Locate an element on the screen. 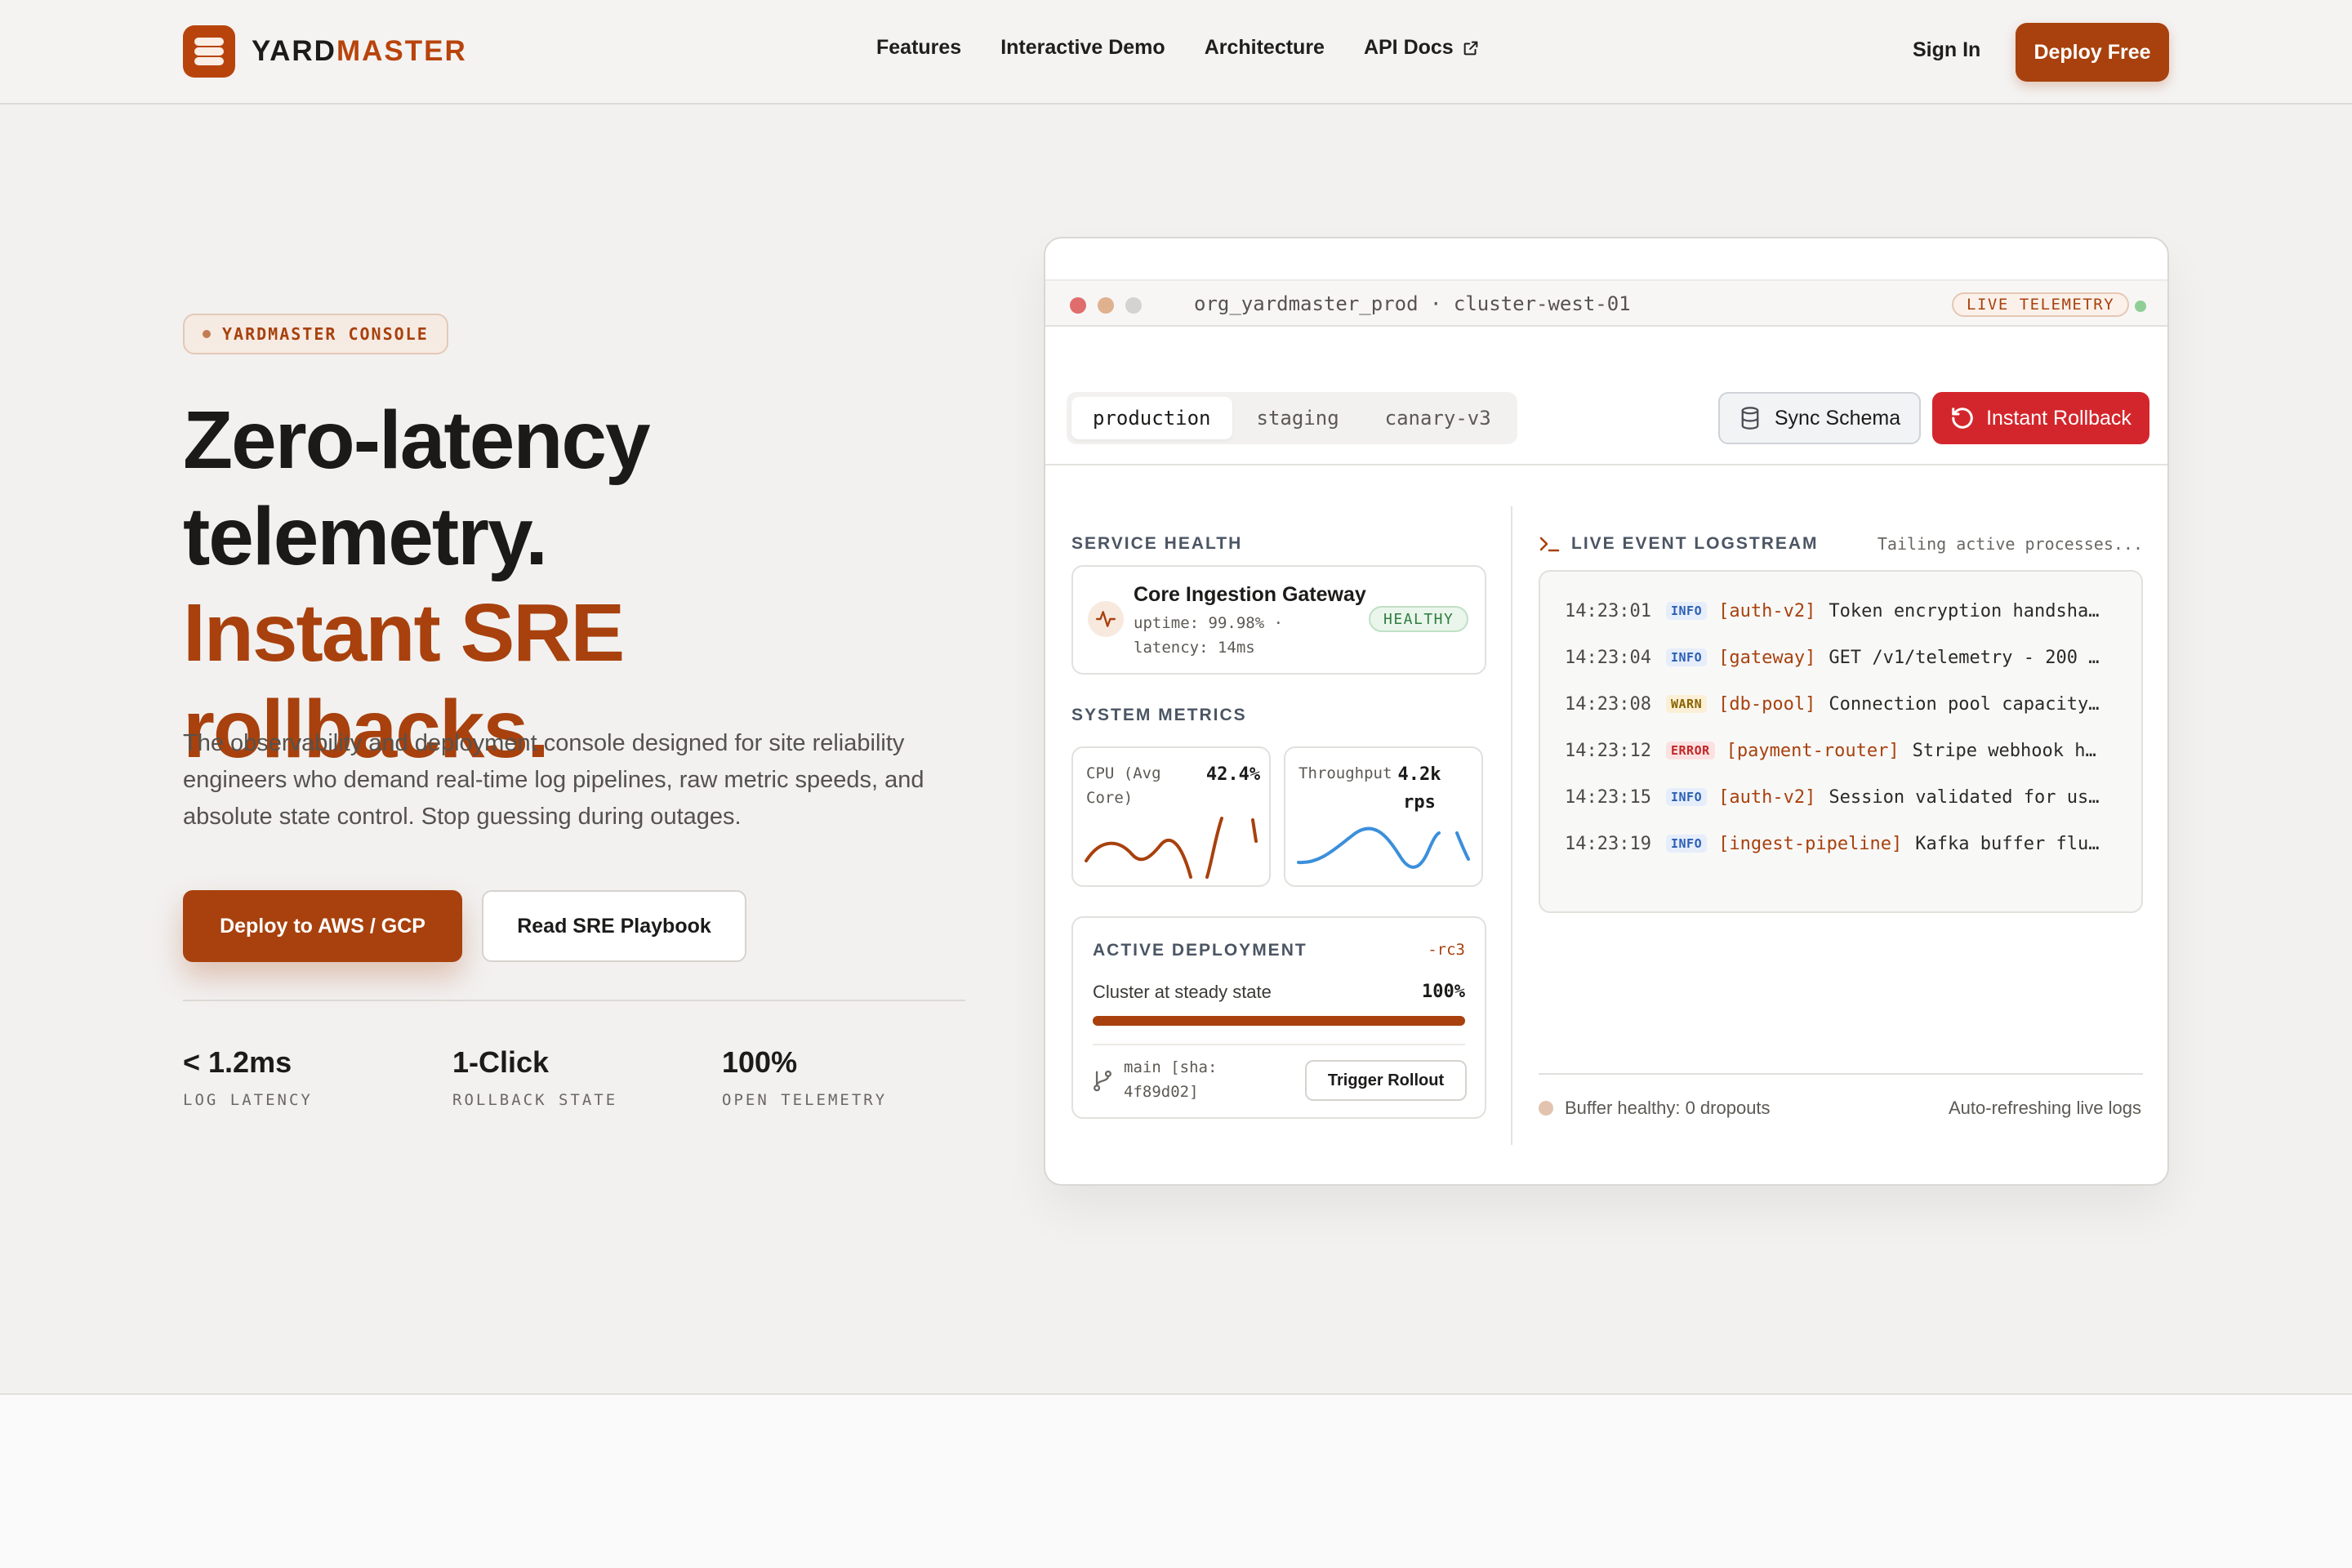 The width and height of the screenshot is (2352, 1568). panel-divider is located at coordinates (1511, 825).